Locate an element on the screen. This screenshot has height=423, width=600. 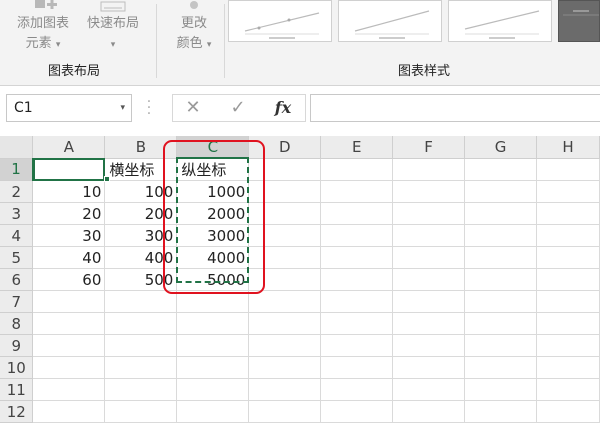
row-header: 7 is located at coordinates (17, 301).